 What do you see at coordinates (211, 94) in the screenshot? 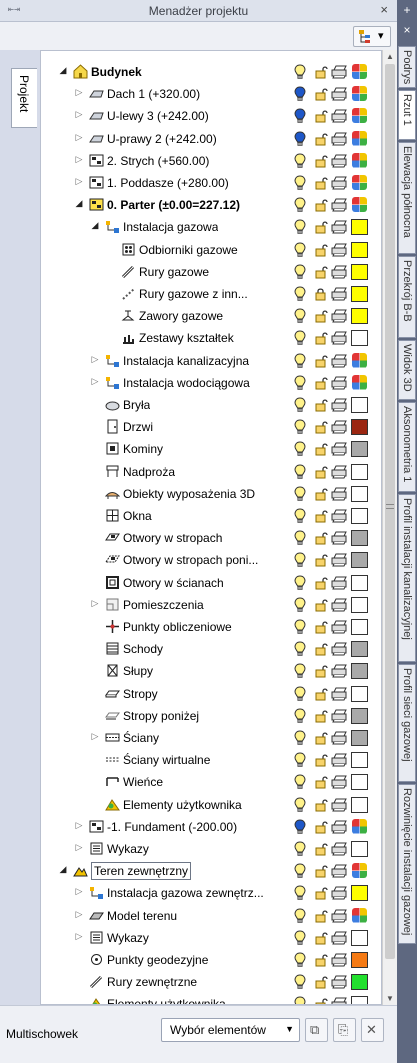
I see `tree-row: ▷ Dach 1 (+320.00)` at bounding box center [211, 94].